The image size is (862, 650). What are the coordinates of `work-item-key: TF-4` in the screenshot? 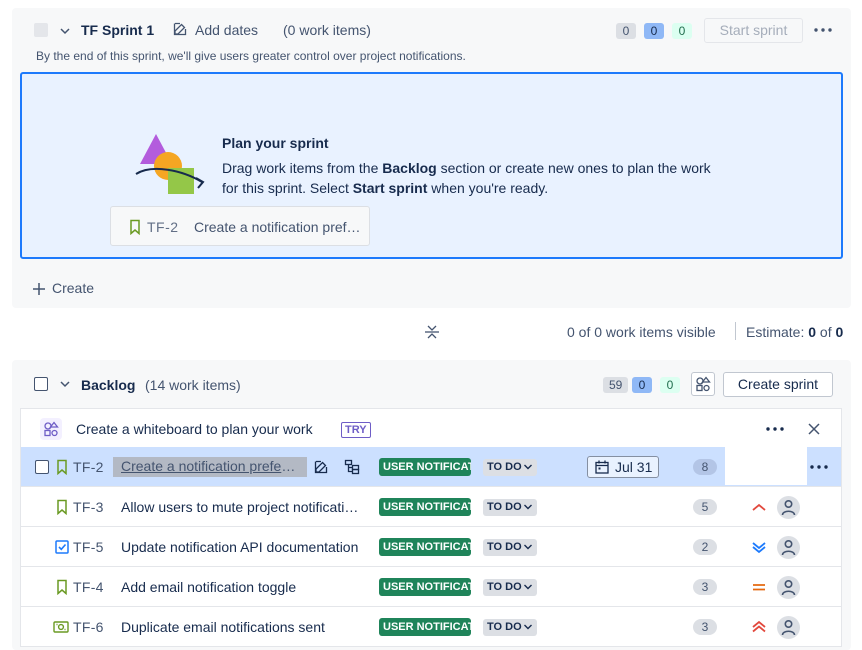 It's located at (88, 587).